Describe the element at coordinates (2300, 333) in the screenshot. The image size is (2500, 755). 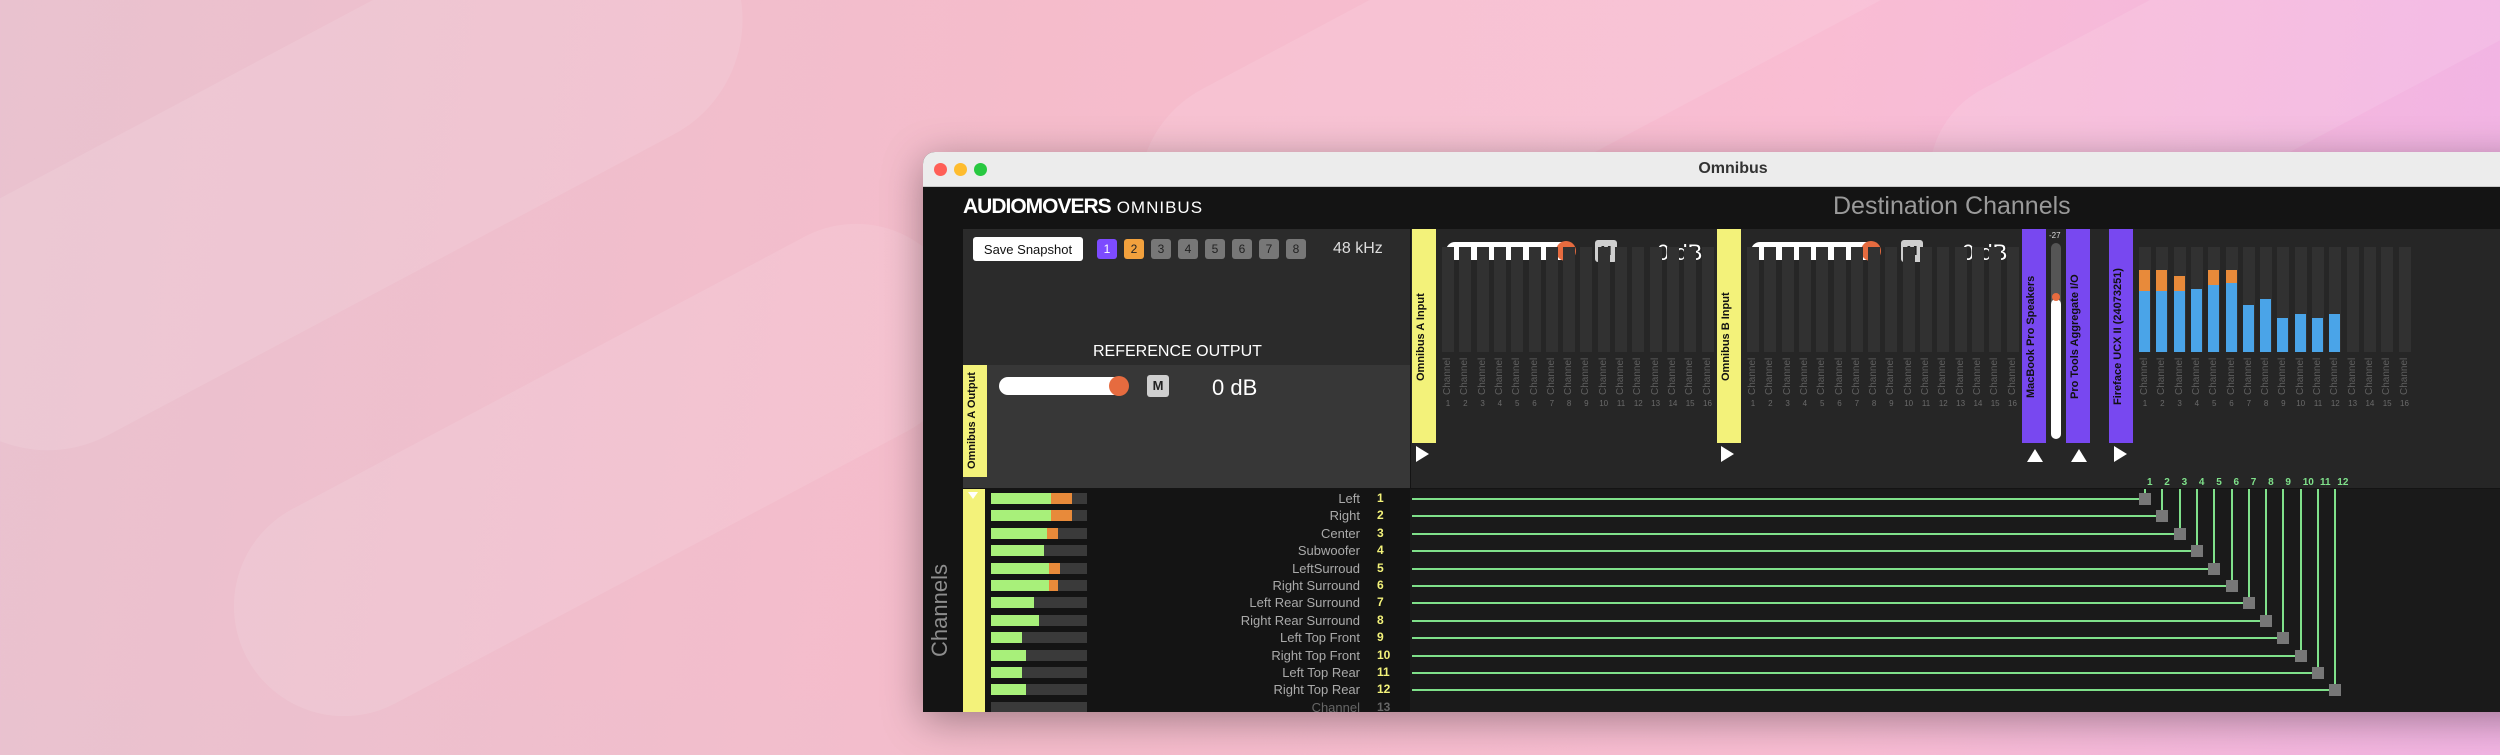
I see `fireface-channel-level` at that location.